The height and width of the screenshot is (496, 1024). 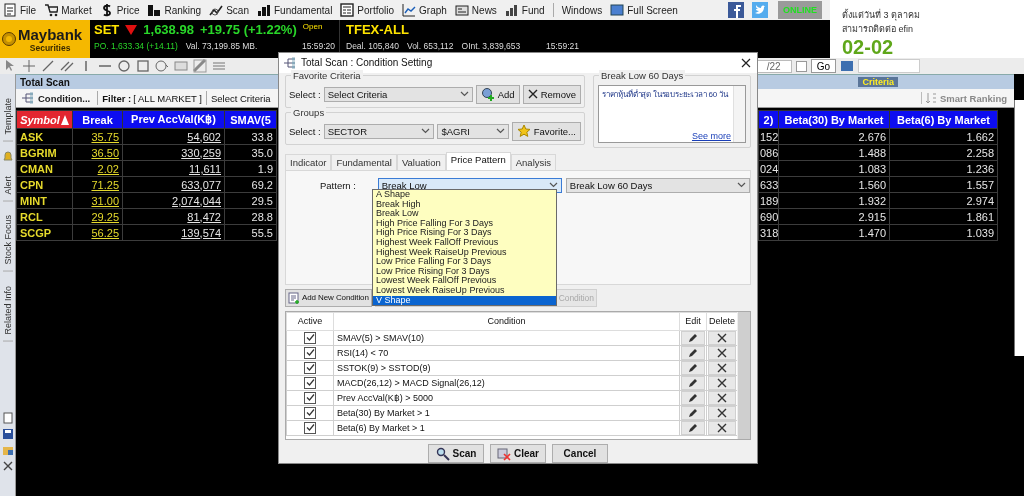 What do you see at coordinates (309, 112) in the screenshot?
I see `group-label: Groups` at bounding box center [309, 112].